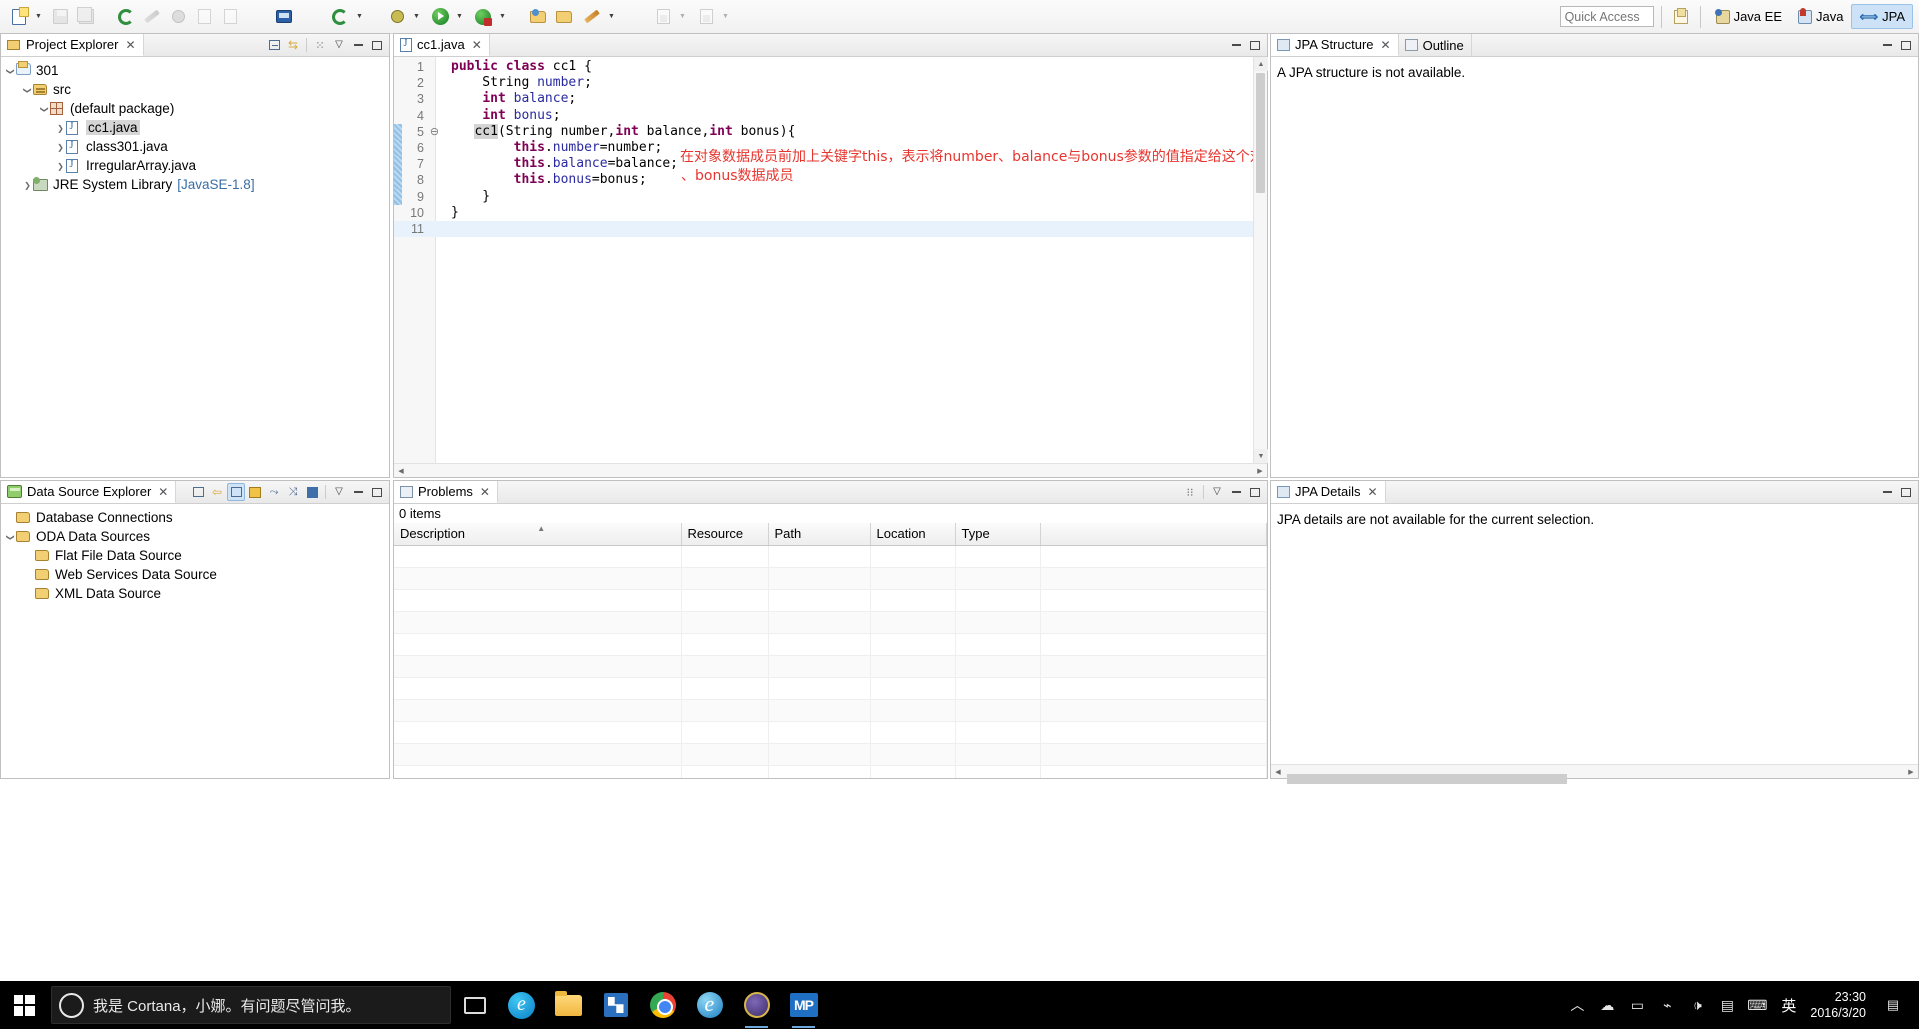 The image size is (1919, 1029). Describe the element at coordinates (195, 593) in the screenshot. I see `tree-item-xml-data-source: XML Data Source` at that location.